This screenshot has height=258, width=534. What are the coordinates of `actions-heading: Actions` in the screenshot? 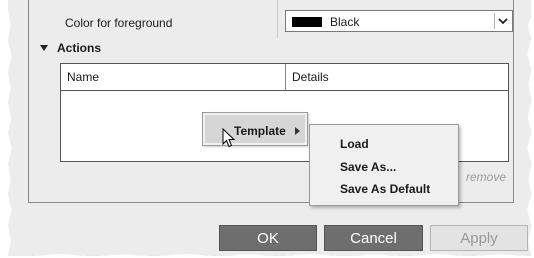 It's located at (79, 48).